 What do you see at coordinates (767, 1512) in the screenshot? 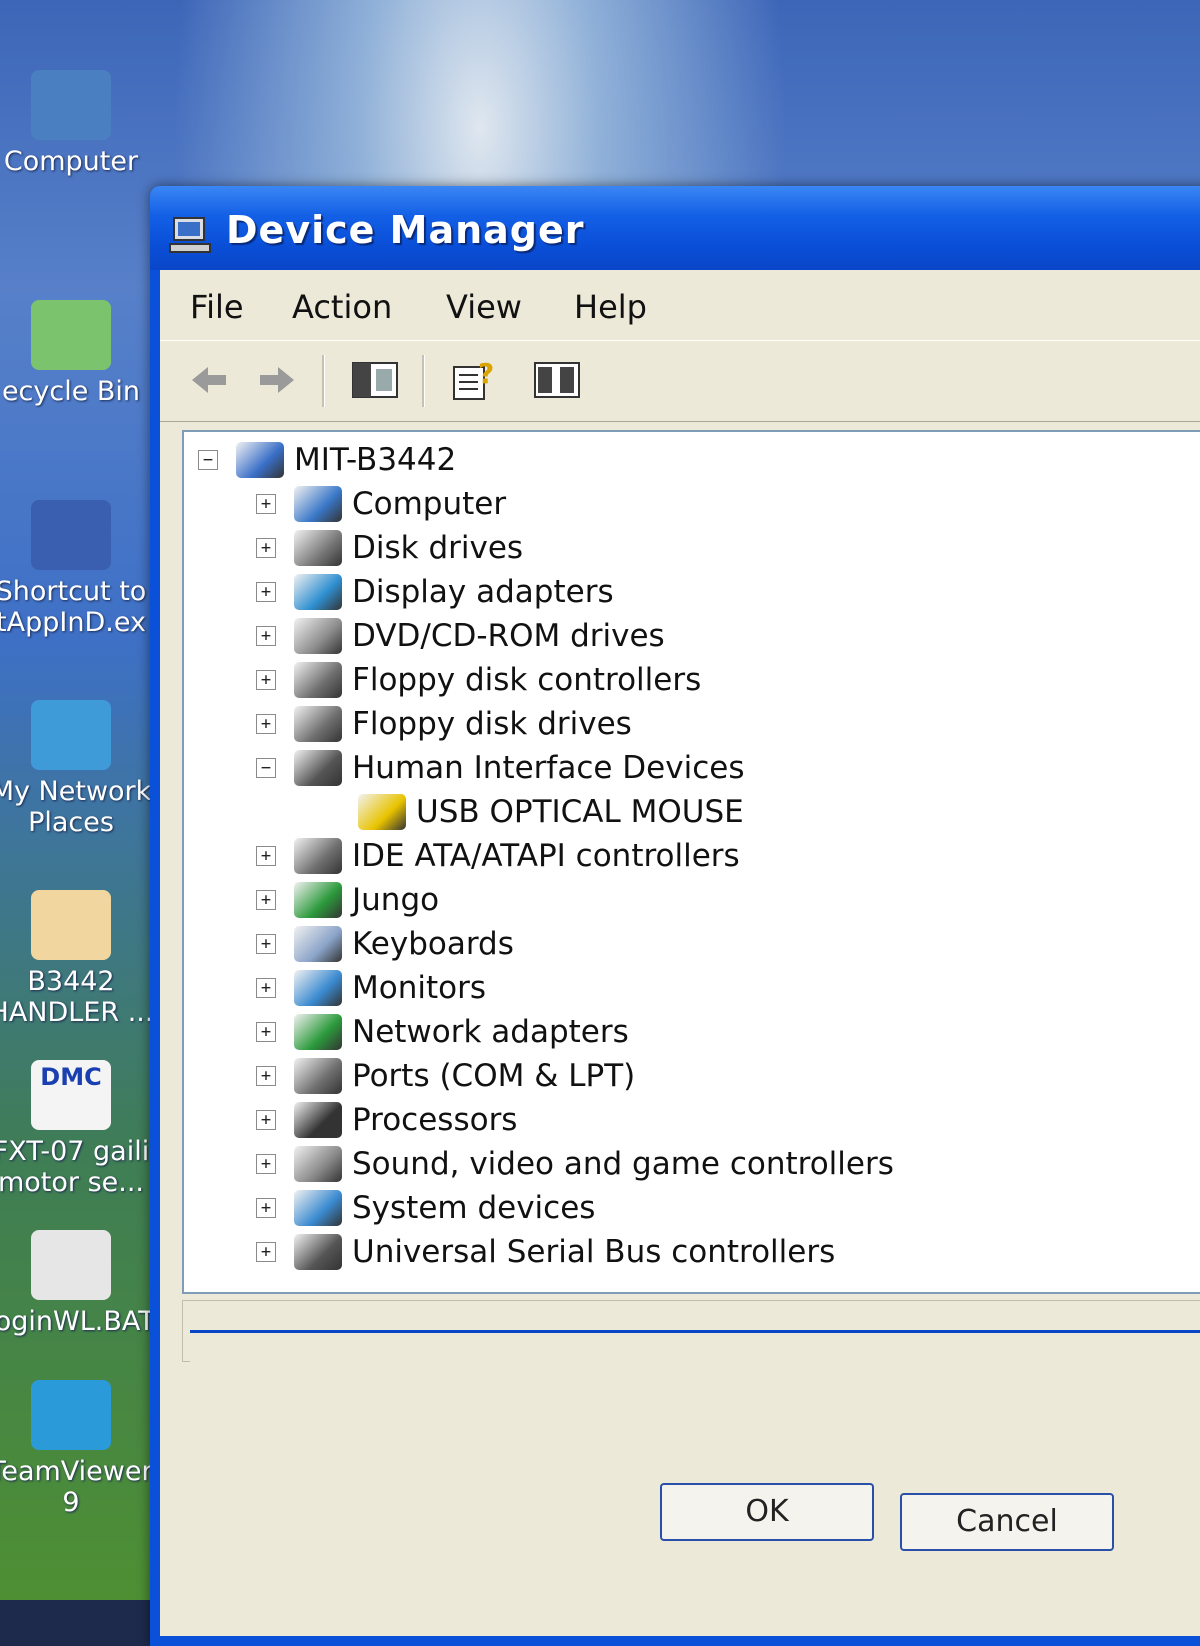
I see `ok-button: OK` at bounding box center [767, 1512].